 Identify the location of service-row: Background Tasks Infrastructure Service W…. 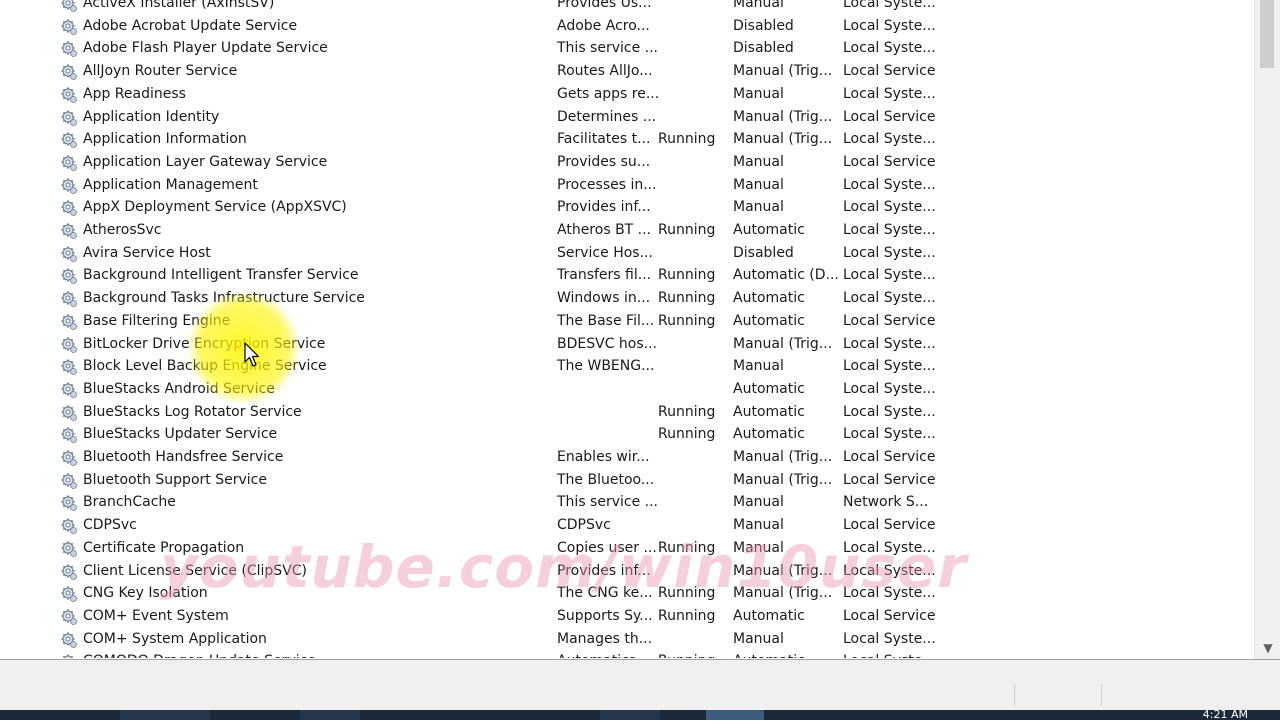
(625, 298).